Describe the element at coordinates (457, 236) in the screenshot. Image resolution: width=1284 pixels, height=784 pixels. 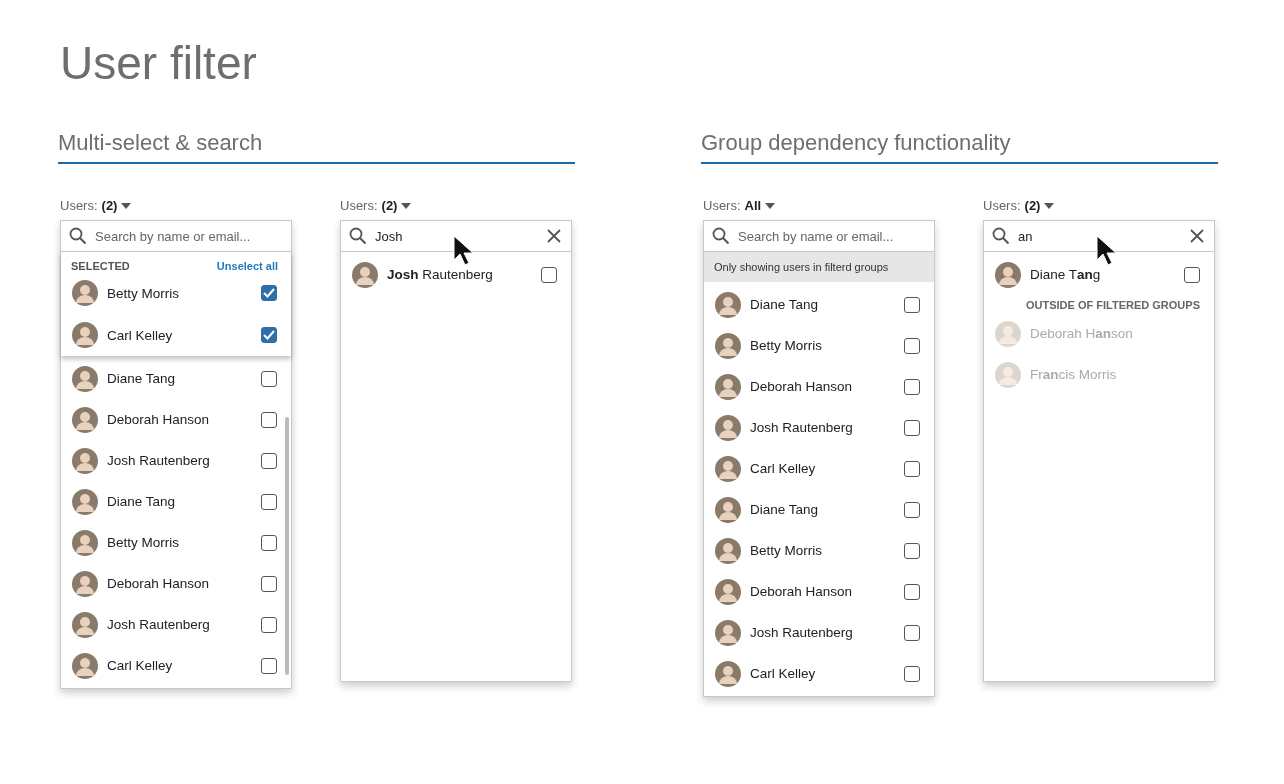
I see `search-field: Josh` at that location.